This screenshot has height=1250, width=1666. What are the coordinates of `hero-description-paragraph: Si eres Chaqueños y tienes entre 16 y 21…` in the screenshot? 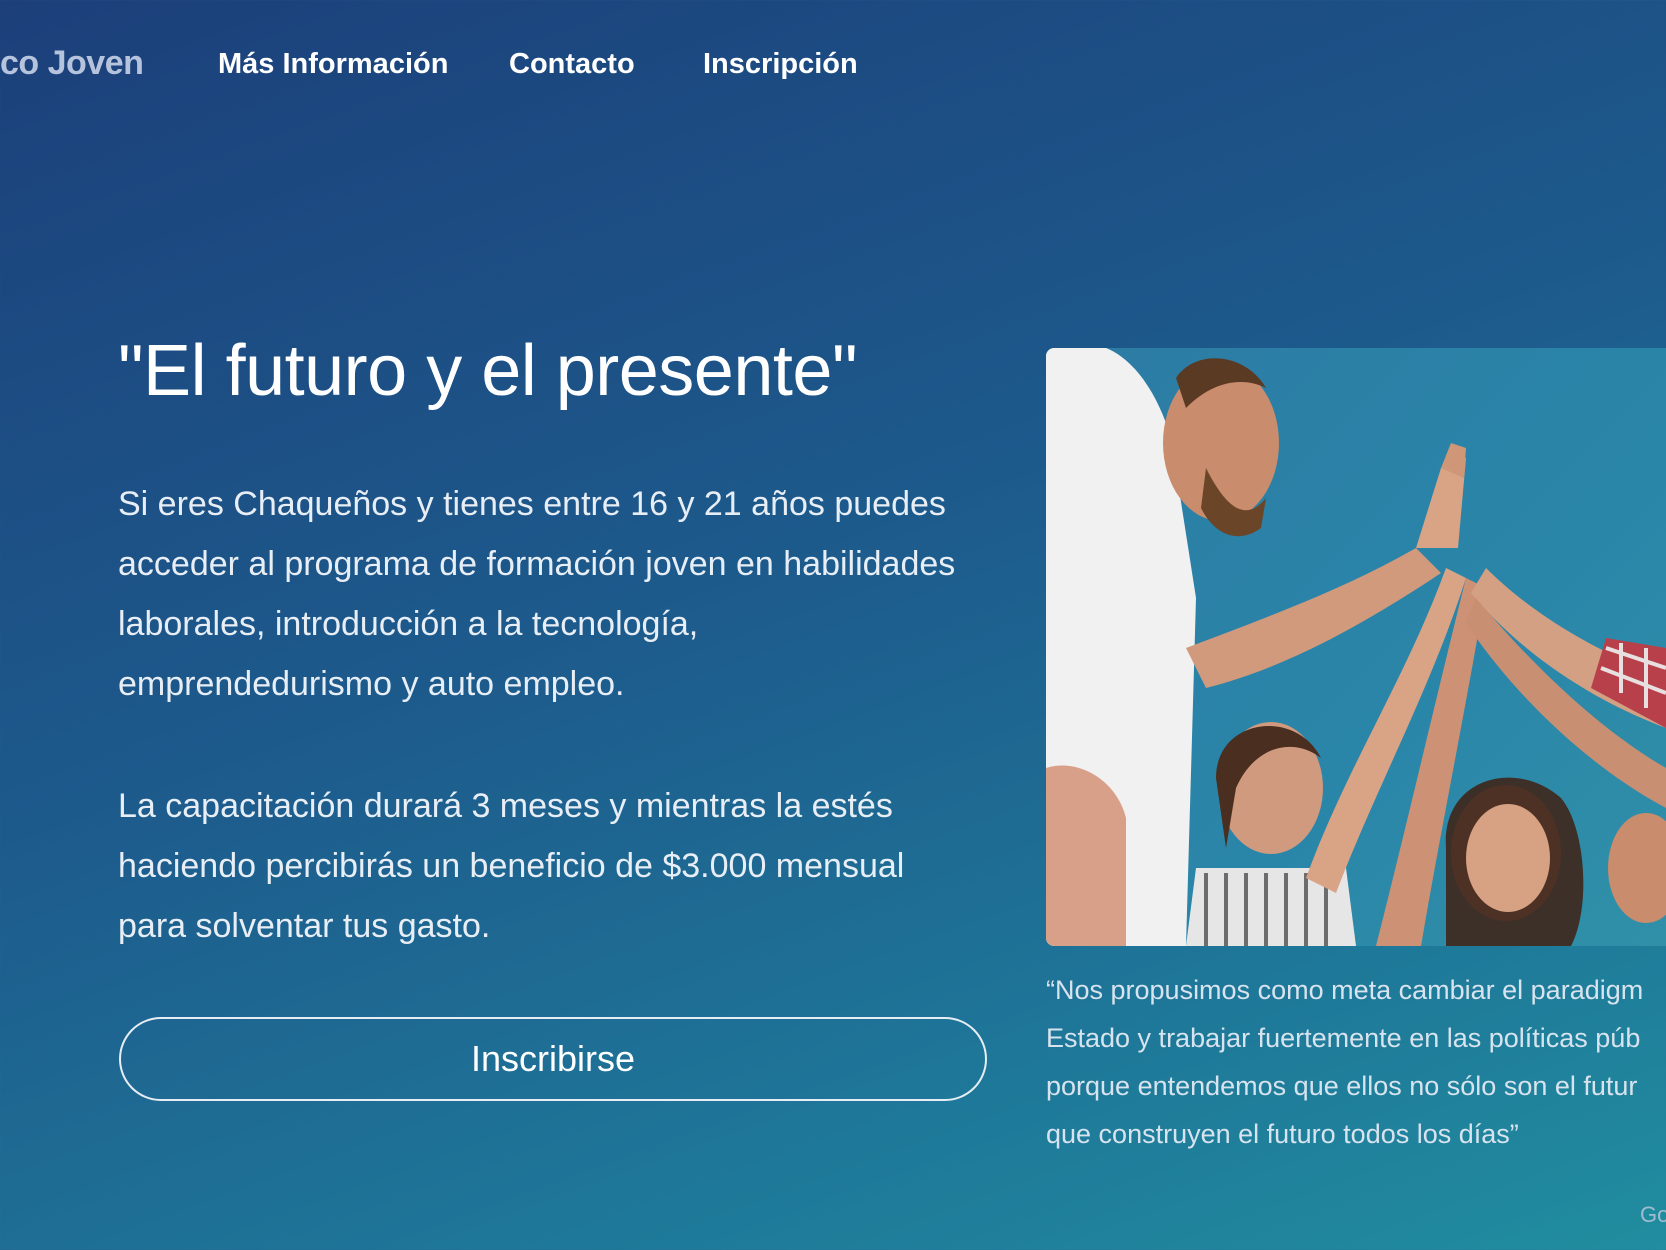 It's located at (537, 594).